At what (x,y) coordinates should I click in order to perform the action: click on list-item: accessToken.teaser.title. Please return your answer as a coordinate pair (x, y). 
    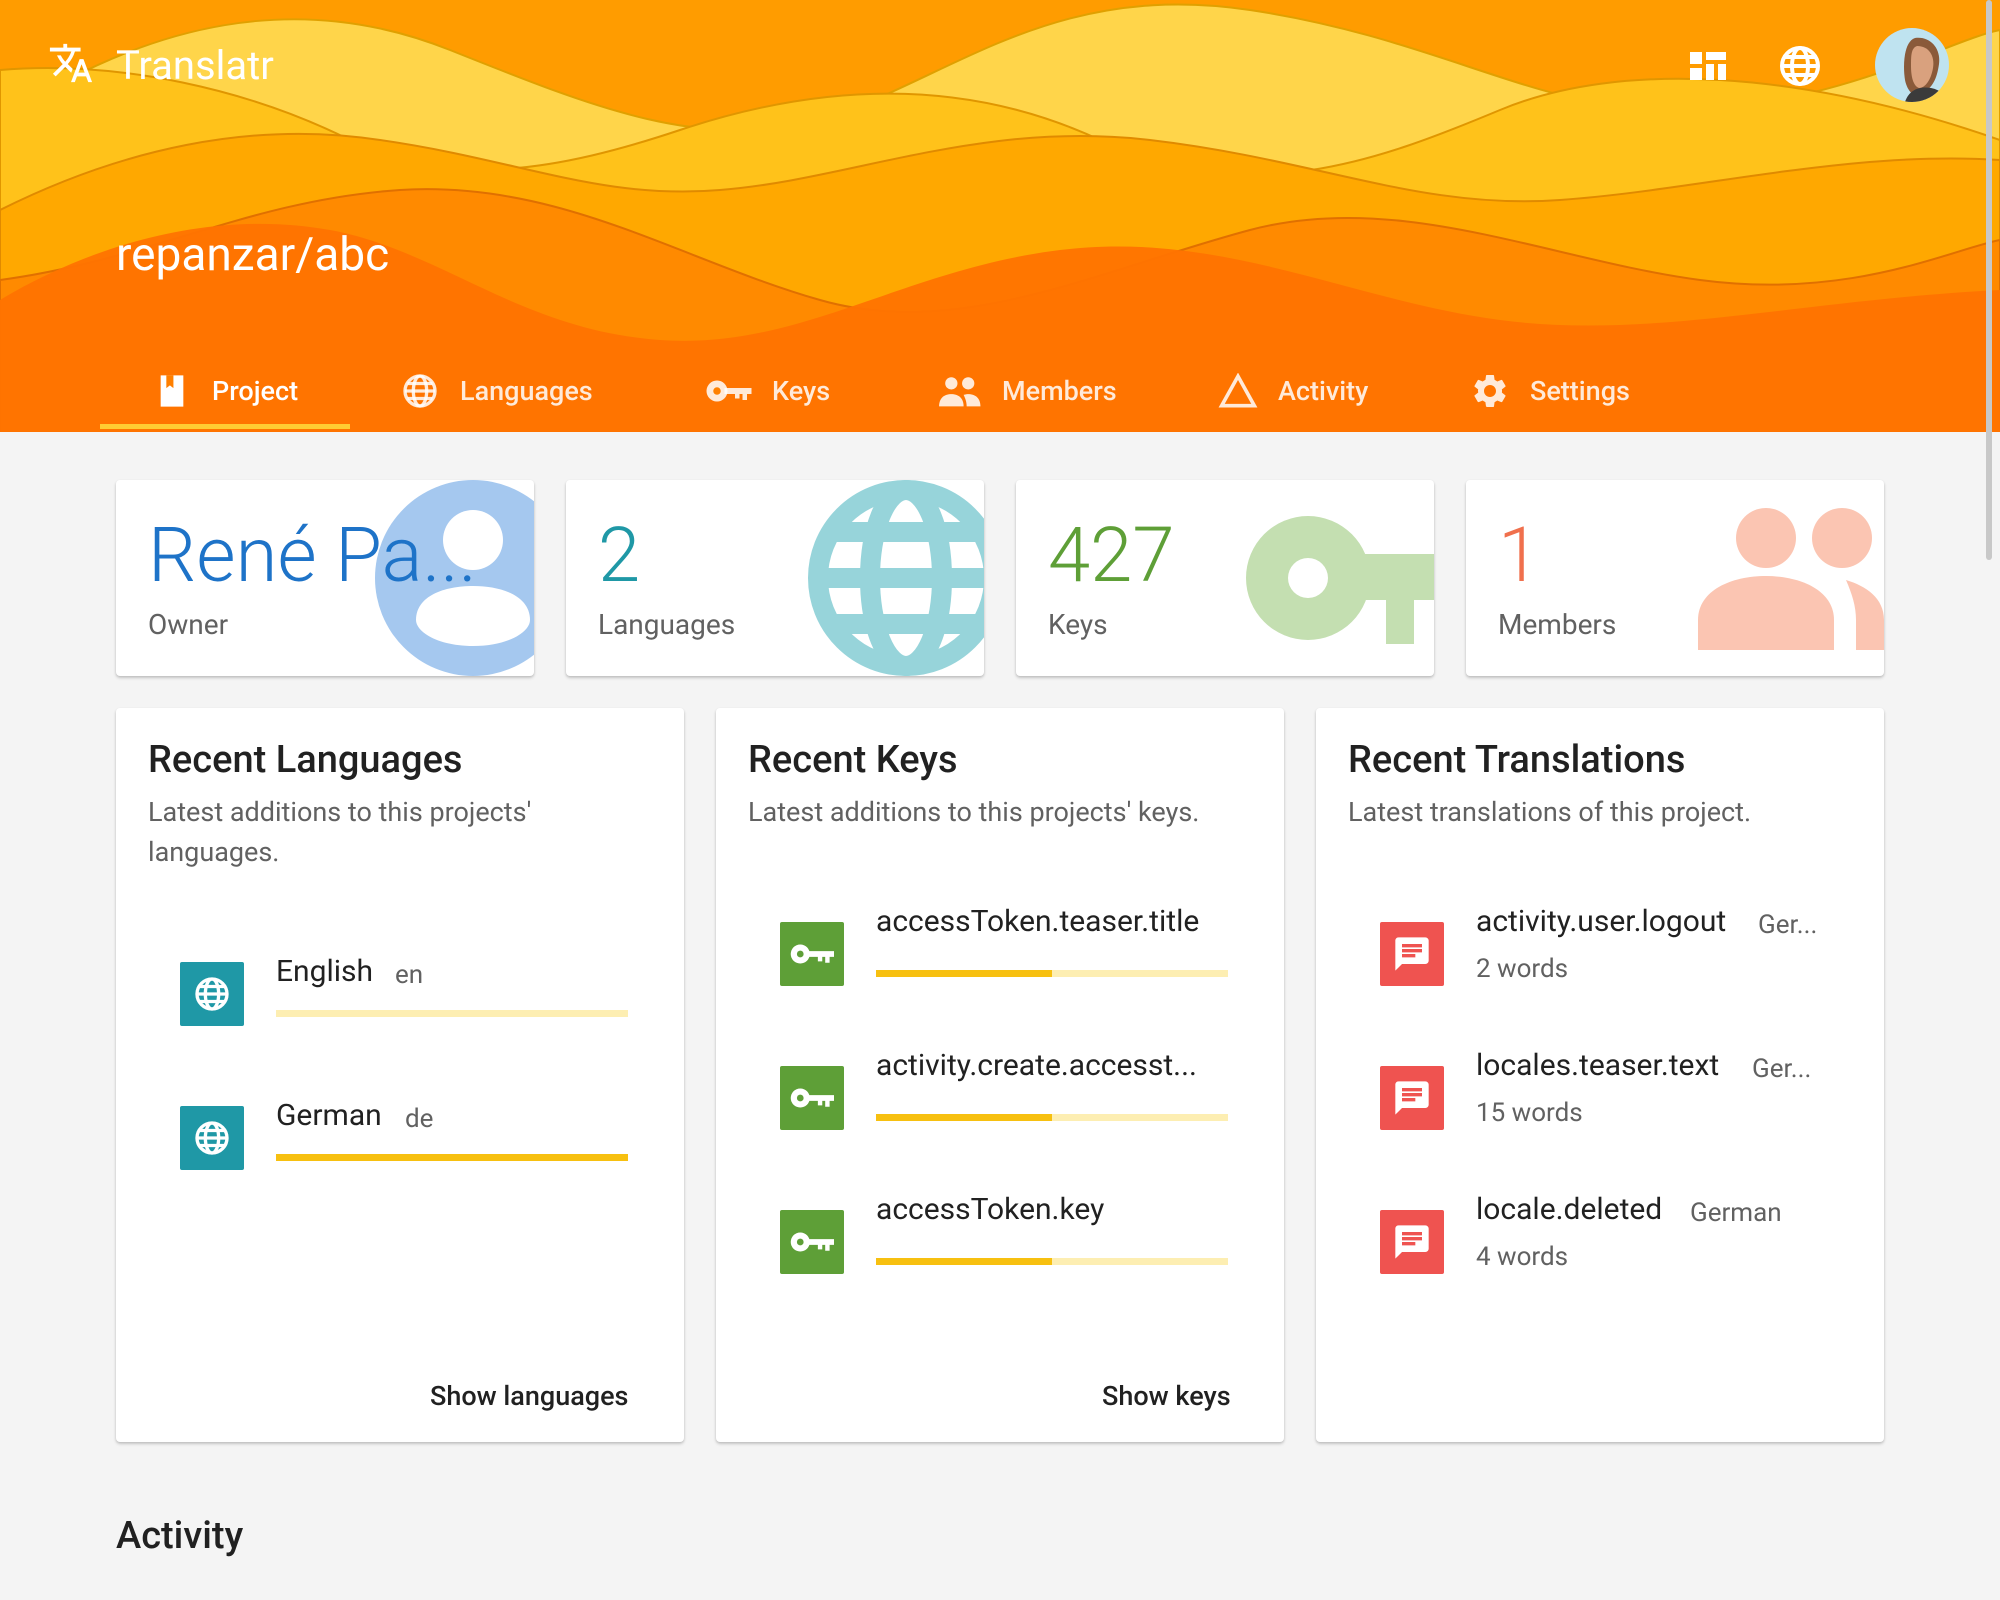
    Looking at the image, I should click on (1000, 954).